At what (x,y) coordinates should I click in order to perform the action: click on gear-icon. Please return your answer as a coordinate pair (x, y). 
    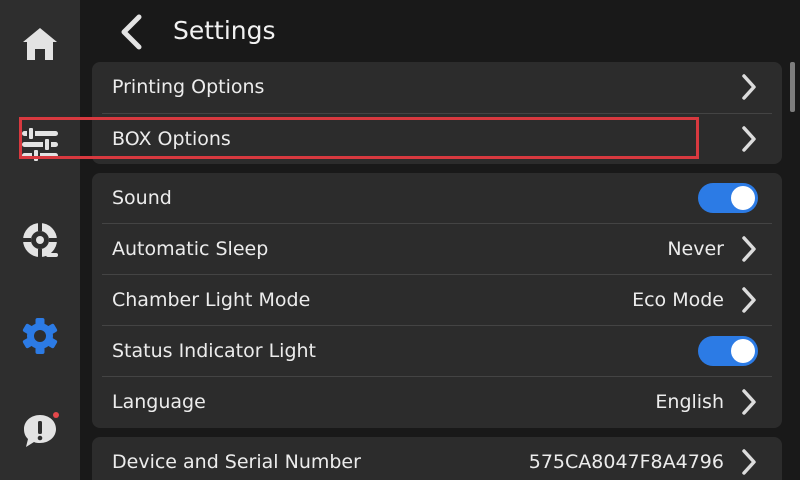
    Looking at the image, I should click on (40, 336).